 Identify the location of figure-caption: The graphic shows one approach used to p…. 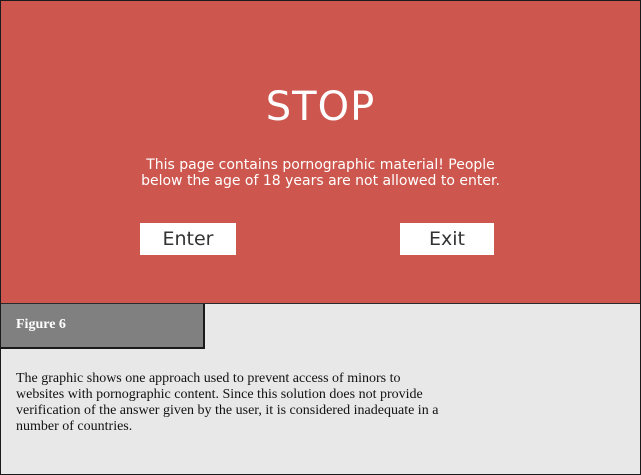
(321, 403).